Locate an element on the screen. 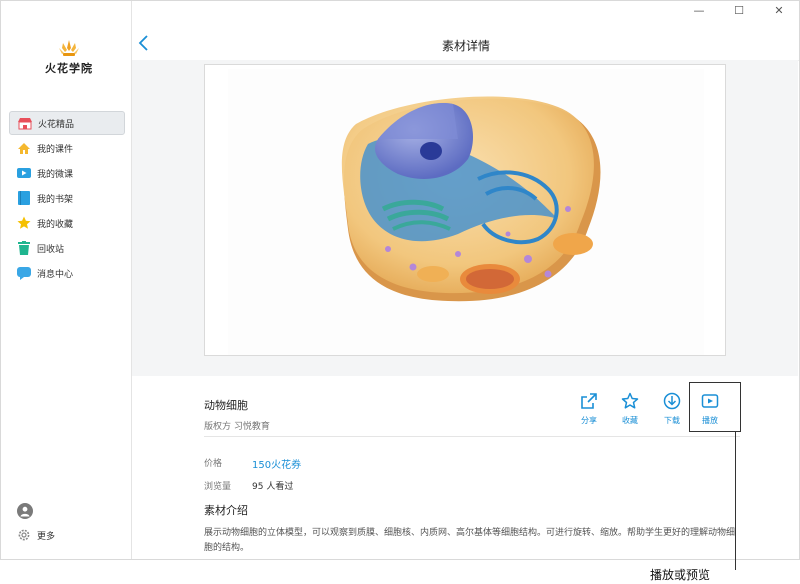 This screenshot has width=800, height=584. more-button: 更多 is located at coordinates (36, 535).